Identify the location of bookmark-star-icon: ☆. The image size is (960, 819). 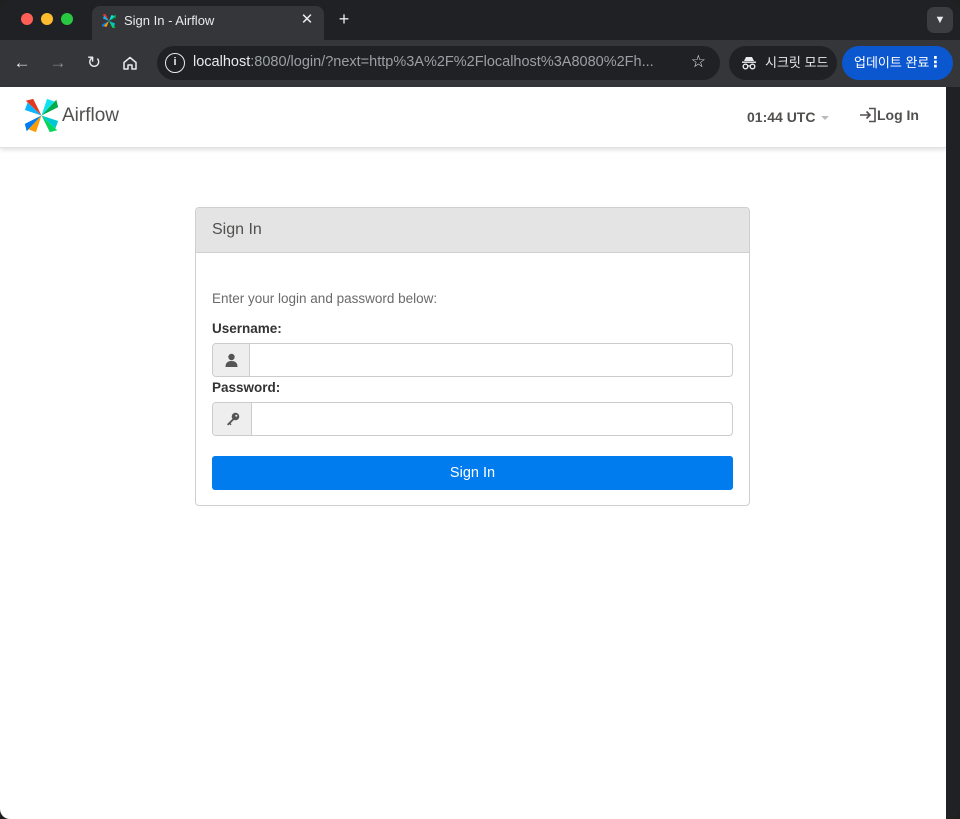
(698, 62).